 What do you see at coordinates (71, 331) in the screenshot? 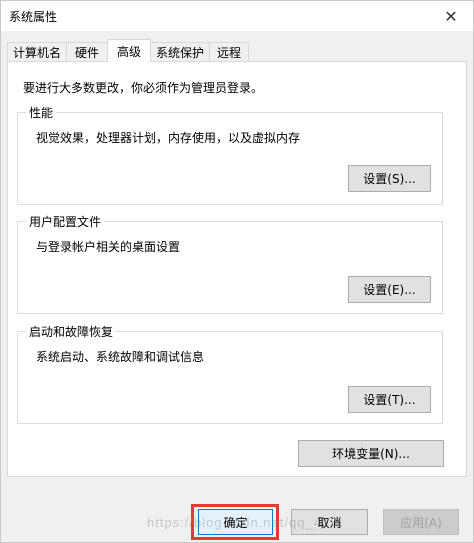
I see `startup-recovery-group-title: 启动和故障恢复` at bounding box center [71, 331].